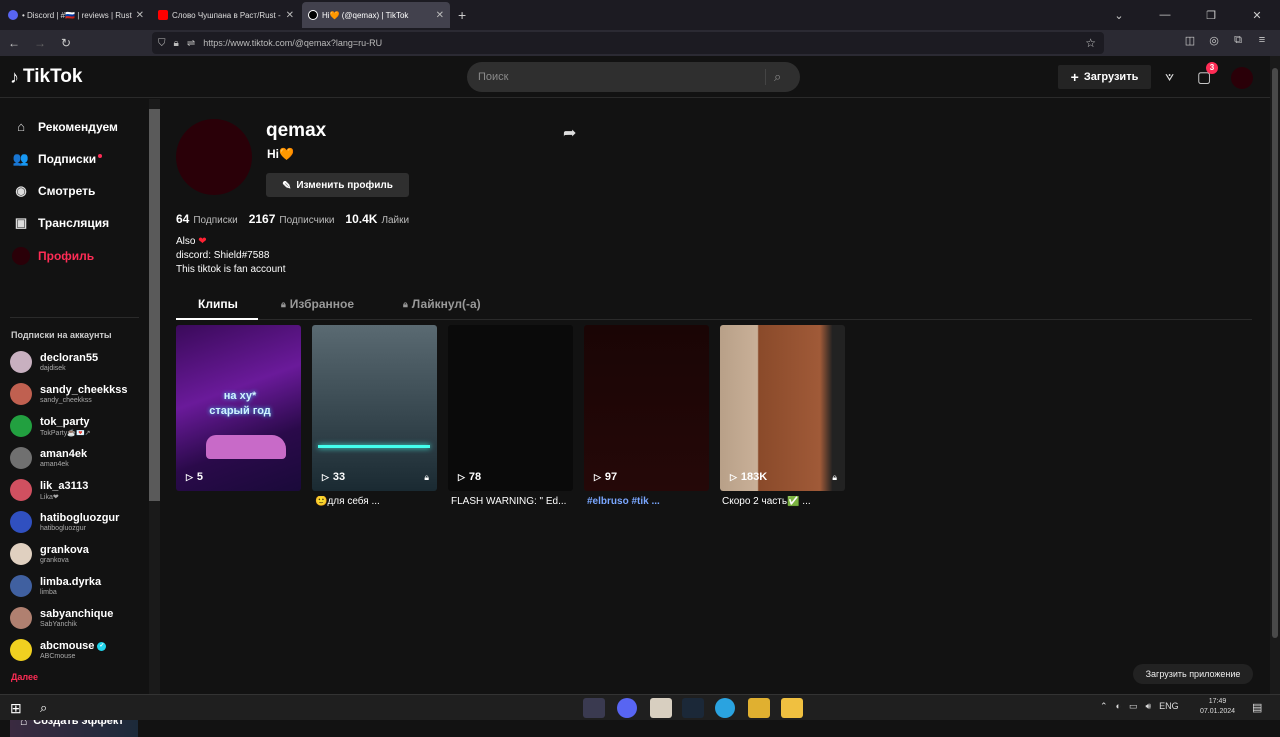  I want to click on menu-icon: ≡, so click(1262, 40).